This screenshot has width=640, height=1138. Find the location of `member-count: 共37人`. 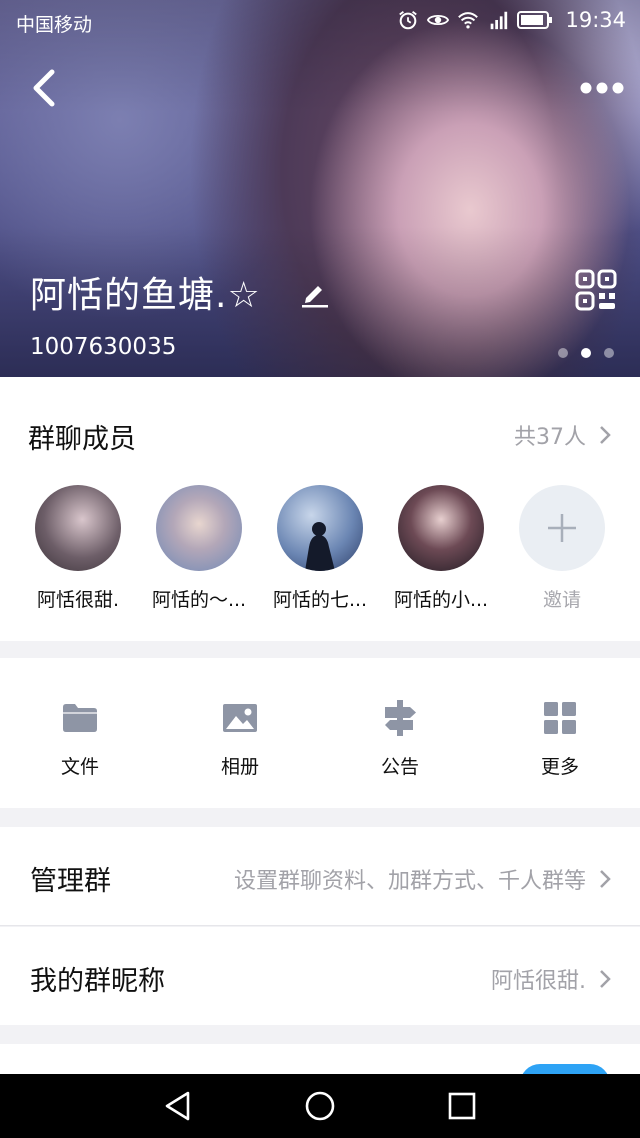

member-count: 共37人 is located at coordinates (550, 437).